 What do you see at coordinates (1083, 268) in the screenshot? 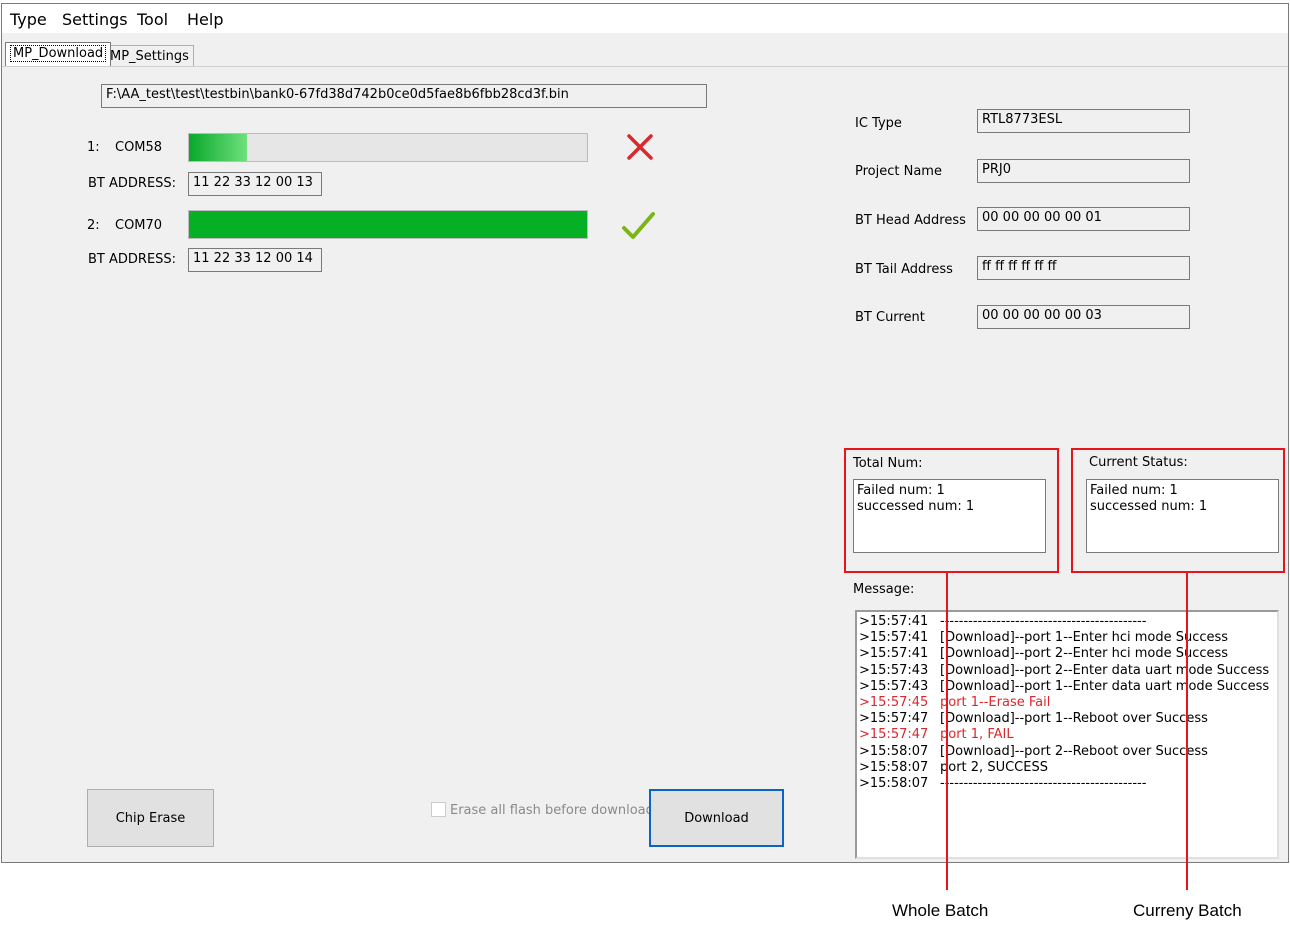
I see `bt-tail-address-field: ff ff ff ff ff ff` at bounding box center [1083, 268].